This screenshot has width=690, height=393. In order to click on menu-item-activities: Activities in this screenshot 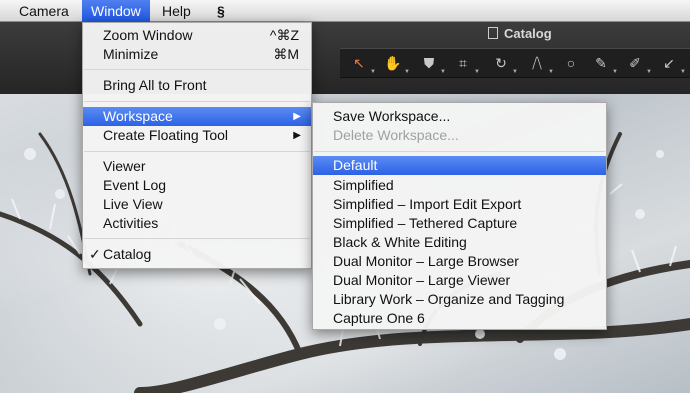, I will do `click(197, 223)`.